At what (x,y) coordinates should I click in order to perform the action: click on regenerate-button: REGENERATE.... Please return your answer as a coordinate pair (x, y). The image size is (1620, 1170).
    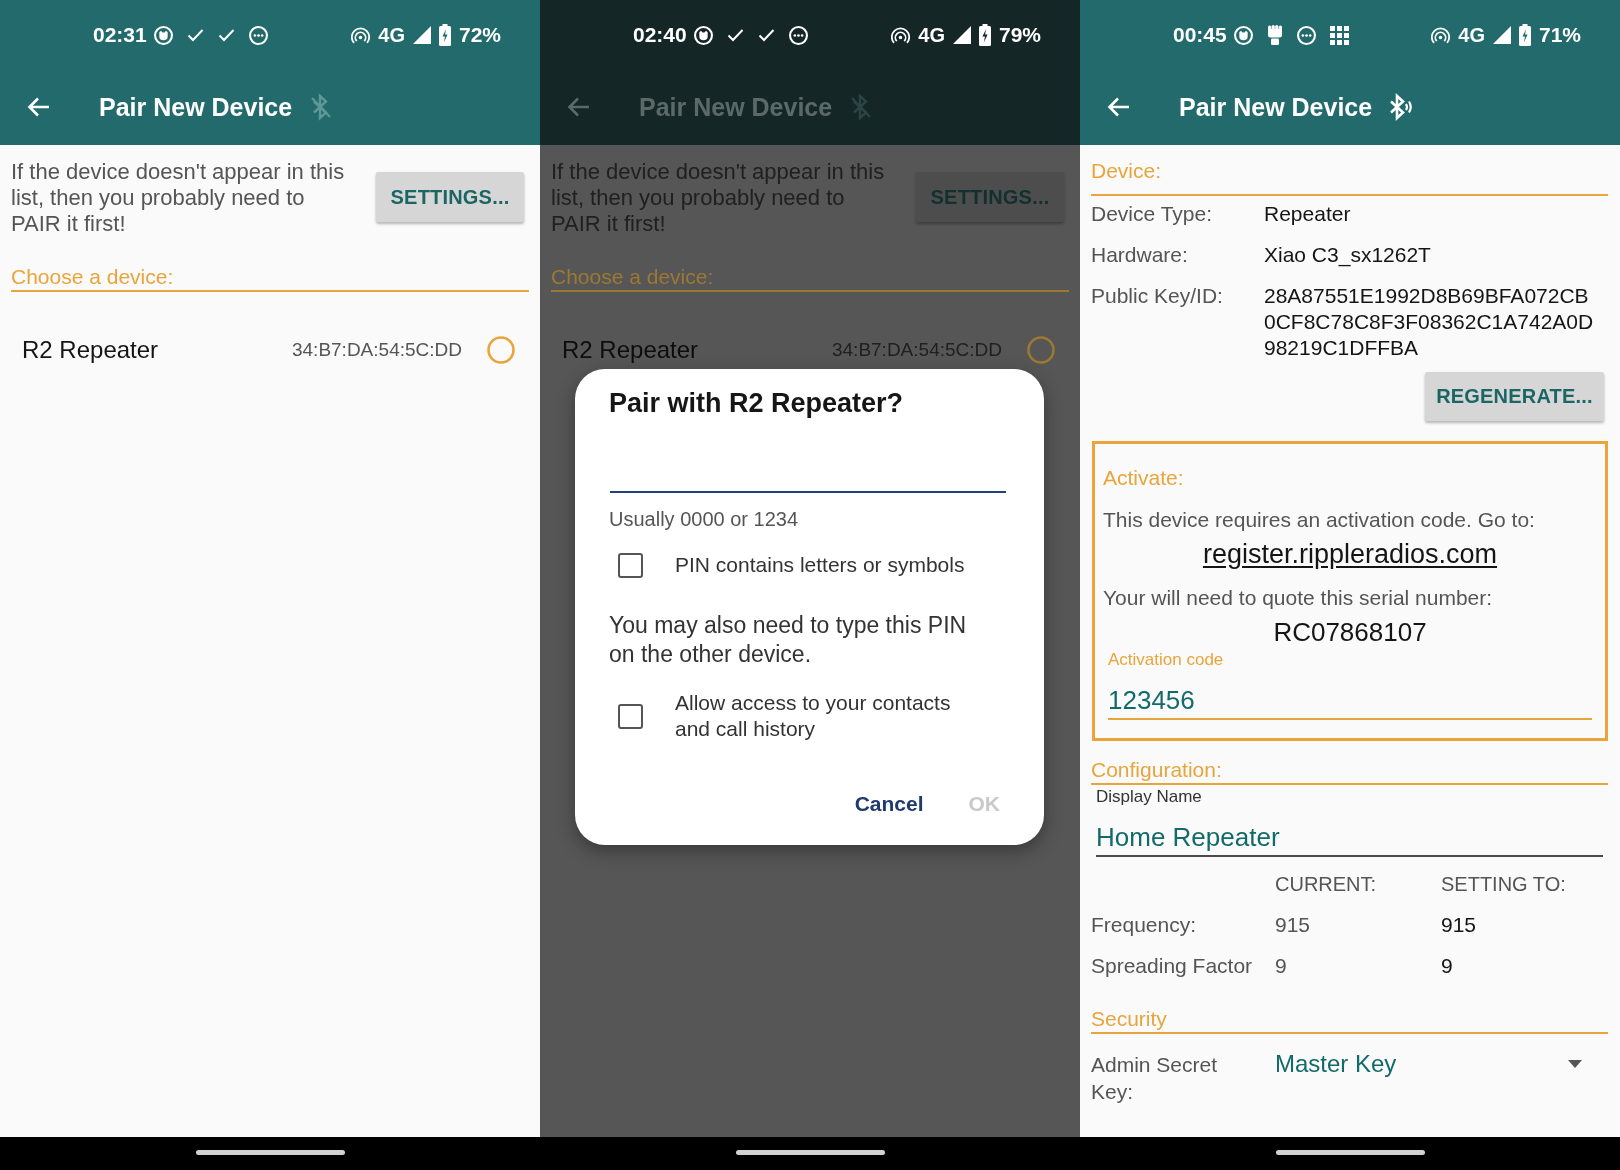
    Looking at the image, I should click on (1514, 396).